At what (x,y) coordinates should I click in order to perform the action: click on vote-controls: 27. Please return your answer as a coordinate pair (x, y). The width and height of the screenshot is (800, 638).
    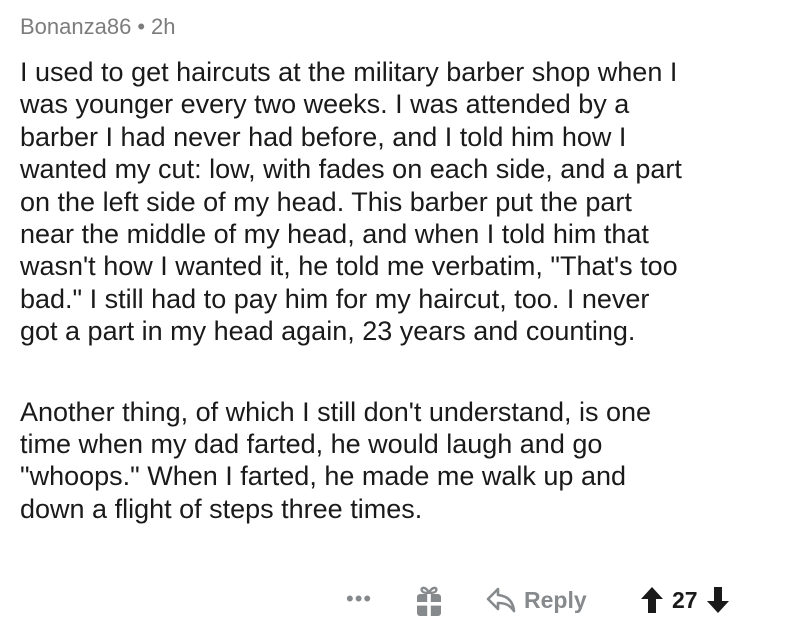
    Looking at the image, I should click on (685, 600).